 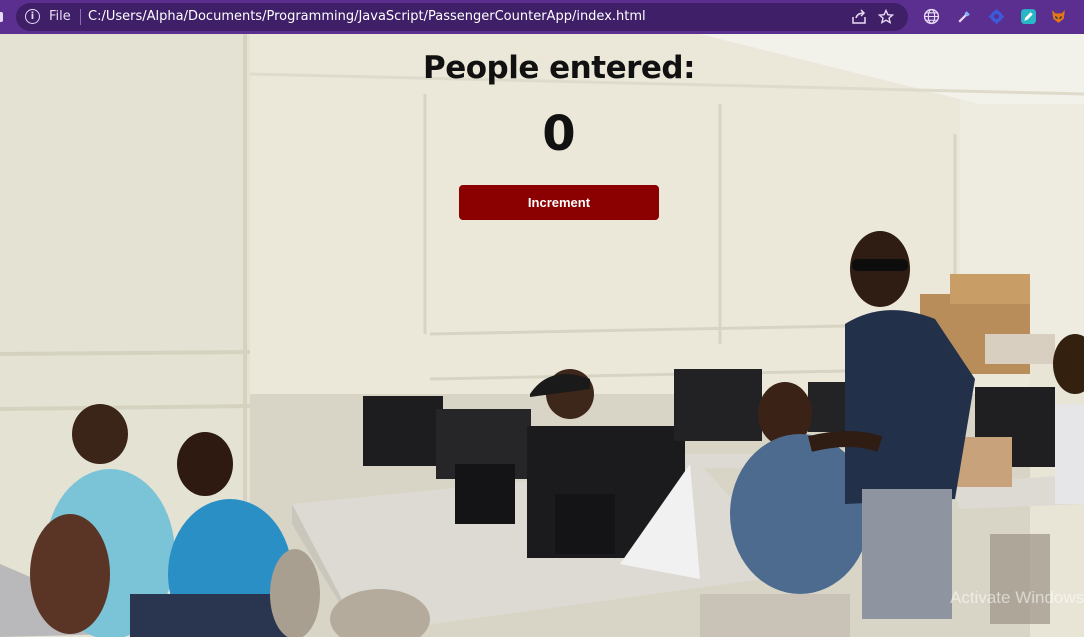 What do you see at coordinates (1, 17) in the screenshot?
I see `tab-edge` at bounding box center [1, 17].